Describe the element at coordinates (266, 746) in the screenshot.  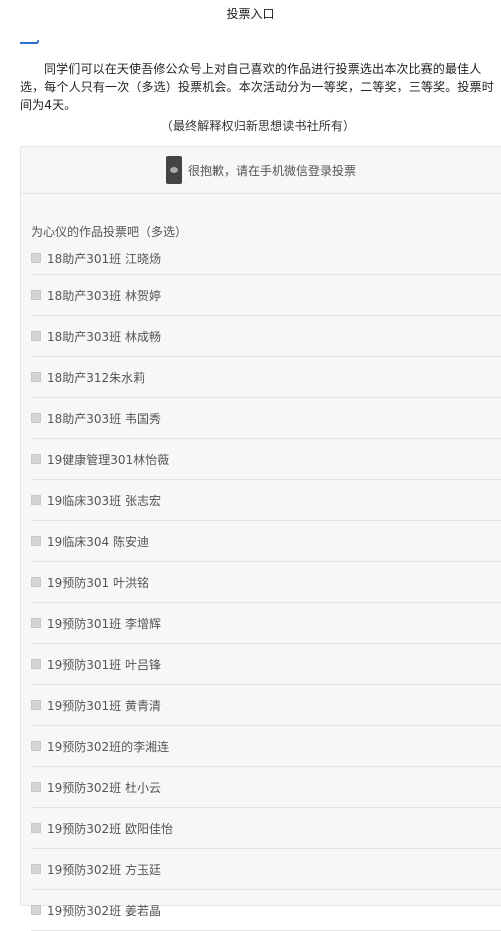
I see `vote-option: 19预防302班的李湘连` at that location.